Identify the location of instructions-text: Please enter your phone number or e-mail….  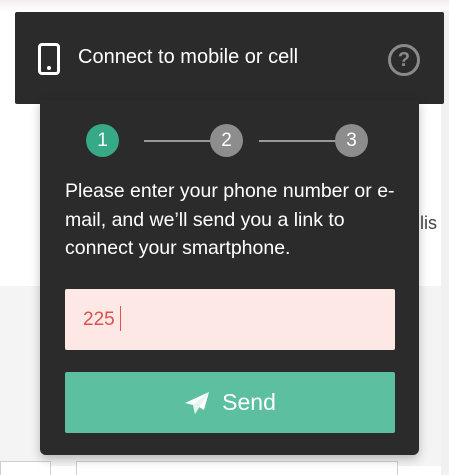
(230, 219).